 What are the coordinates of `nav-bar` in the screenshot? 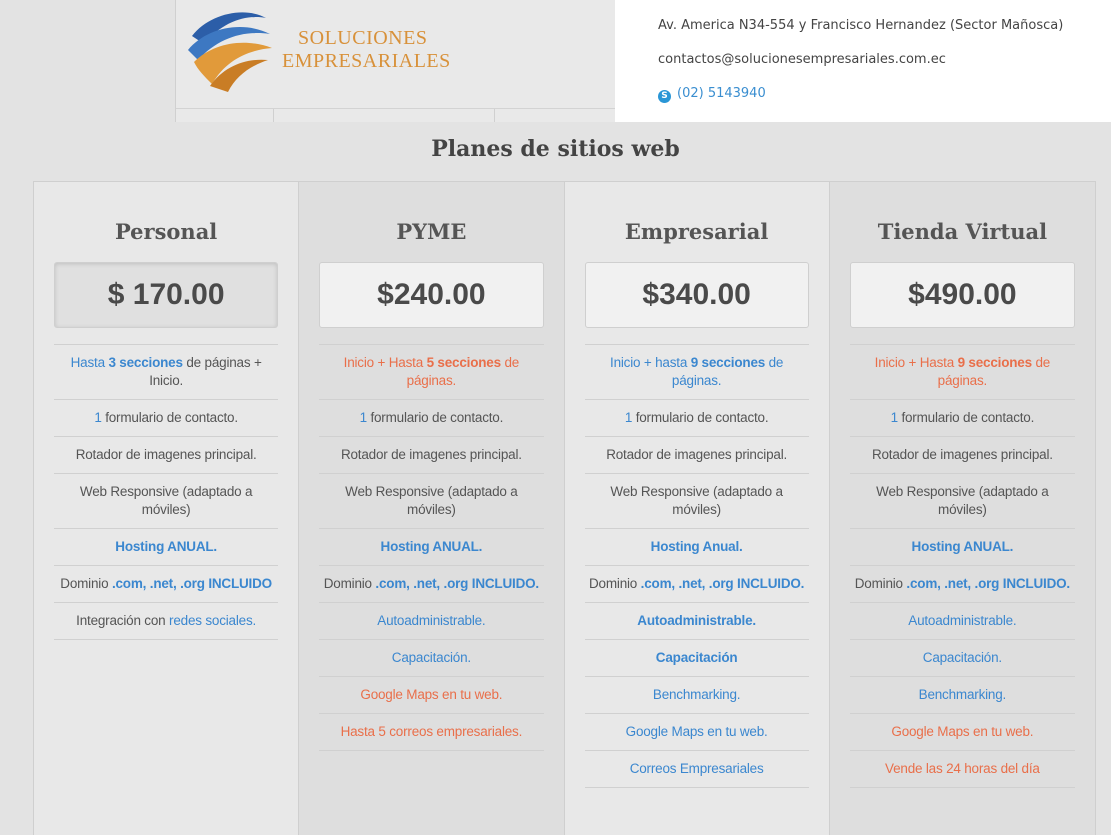 It's located at (395, 115).